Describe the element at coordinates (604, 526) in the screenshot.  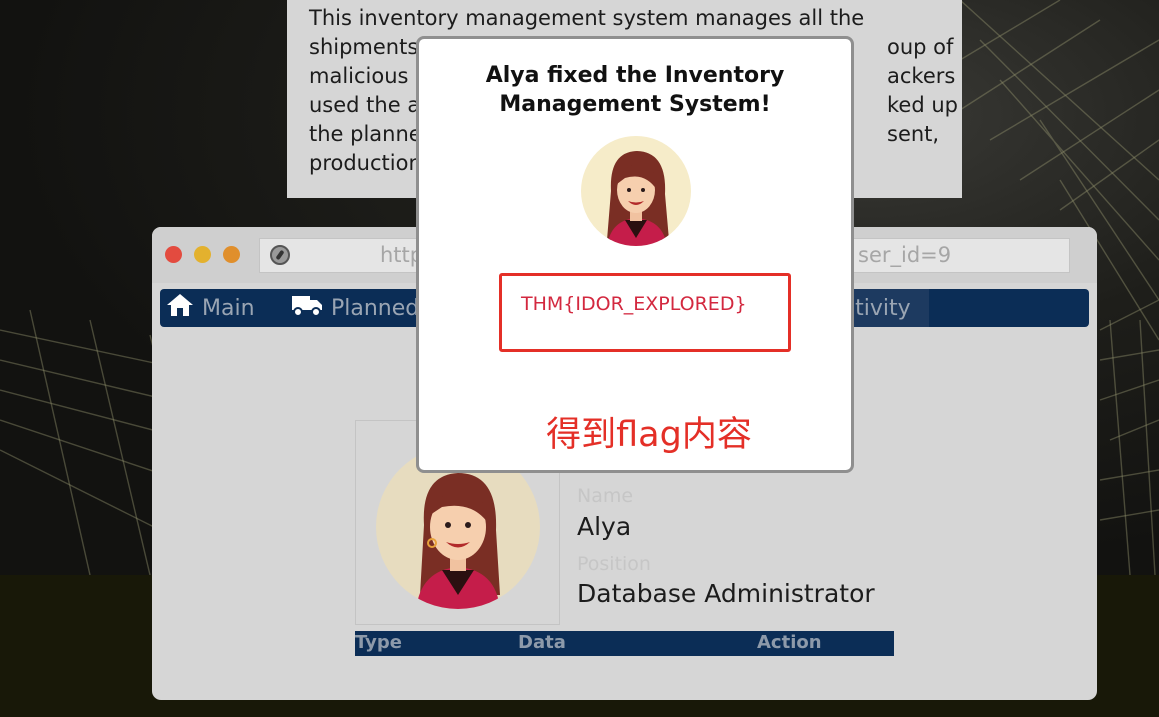
I see `name-value: Alya` at that location.